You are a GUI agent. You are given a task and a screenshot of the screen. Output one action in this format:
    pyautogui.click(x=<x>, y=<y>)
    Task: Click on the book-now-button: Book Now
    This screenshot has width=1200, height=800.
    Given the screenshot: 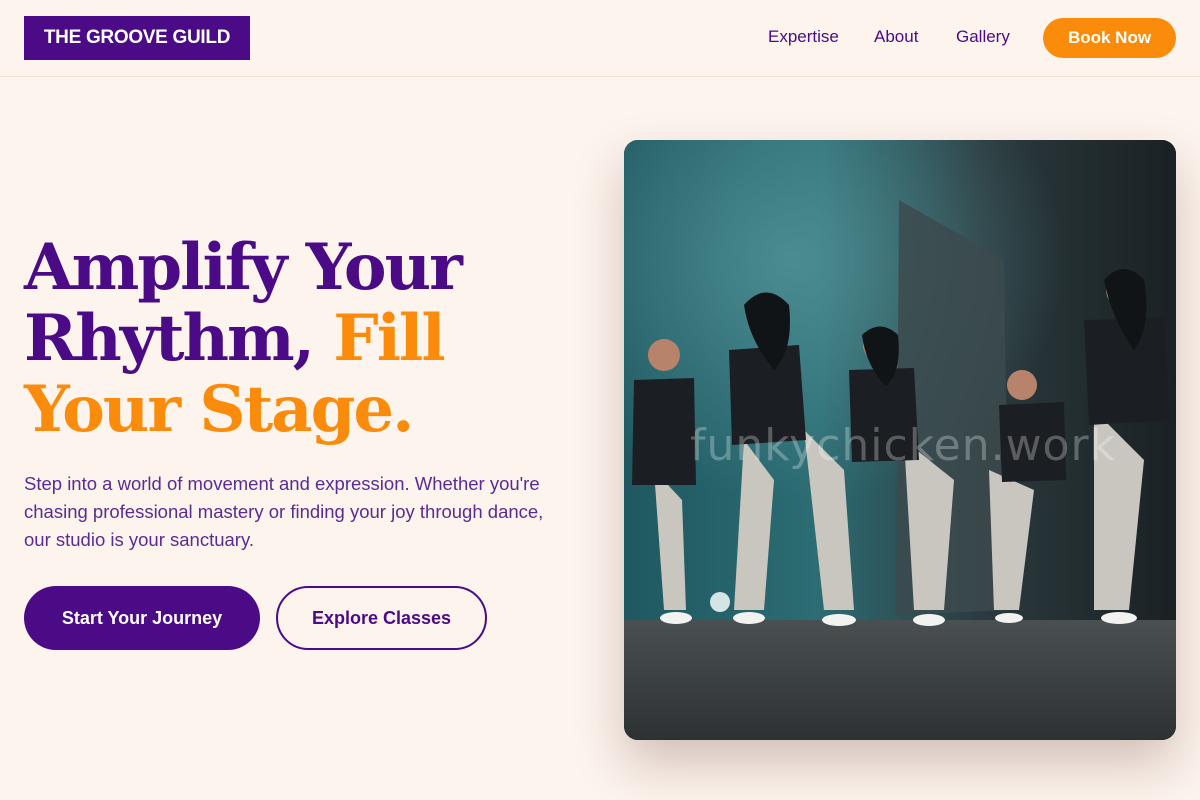 What is the action you would take?
    pyautogui.click(x=1109, y=38)
    